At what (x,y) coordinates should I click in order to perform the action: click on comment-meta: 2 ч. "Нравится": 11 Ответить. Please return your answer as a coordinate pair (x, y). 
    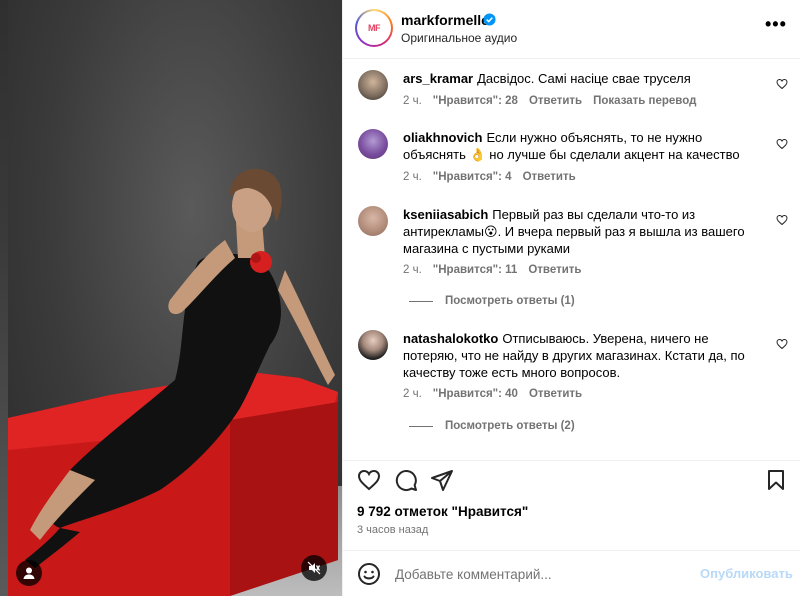
    Looking at the image, I should click on (497, 270).